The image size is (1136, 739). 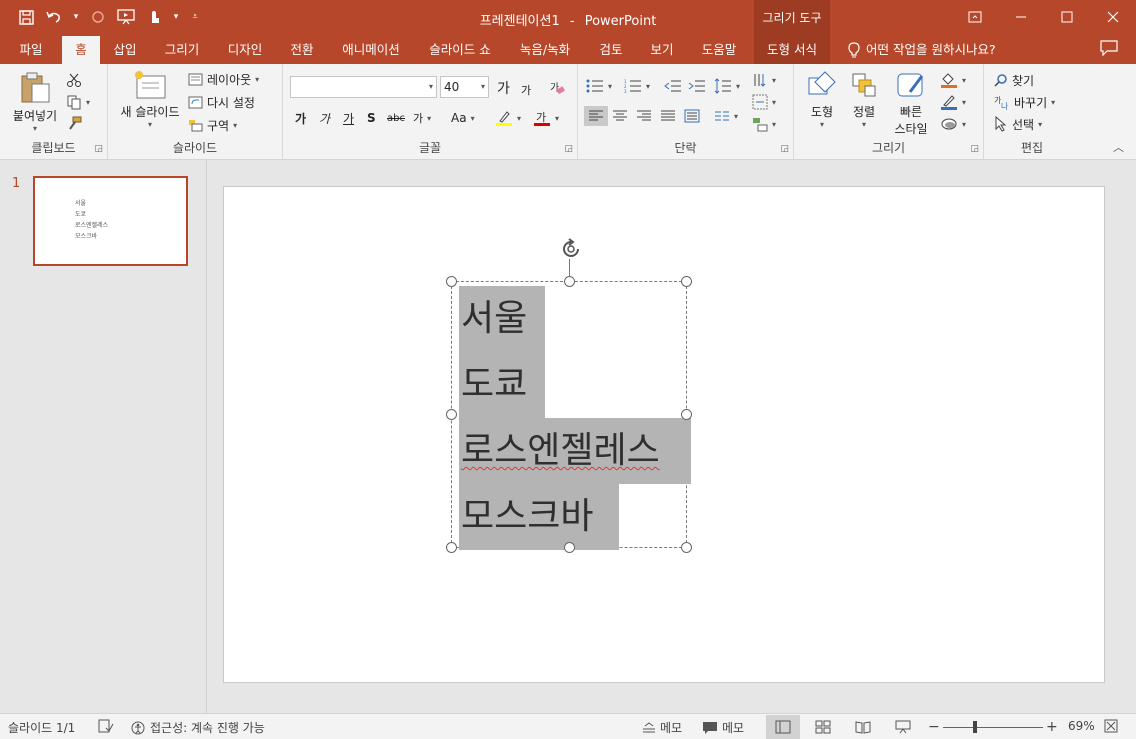 I want to click on section-button: 구역 ▾, so click(x=212, y=125).